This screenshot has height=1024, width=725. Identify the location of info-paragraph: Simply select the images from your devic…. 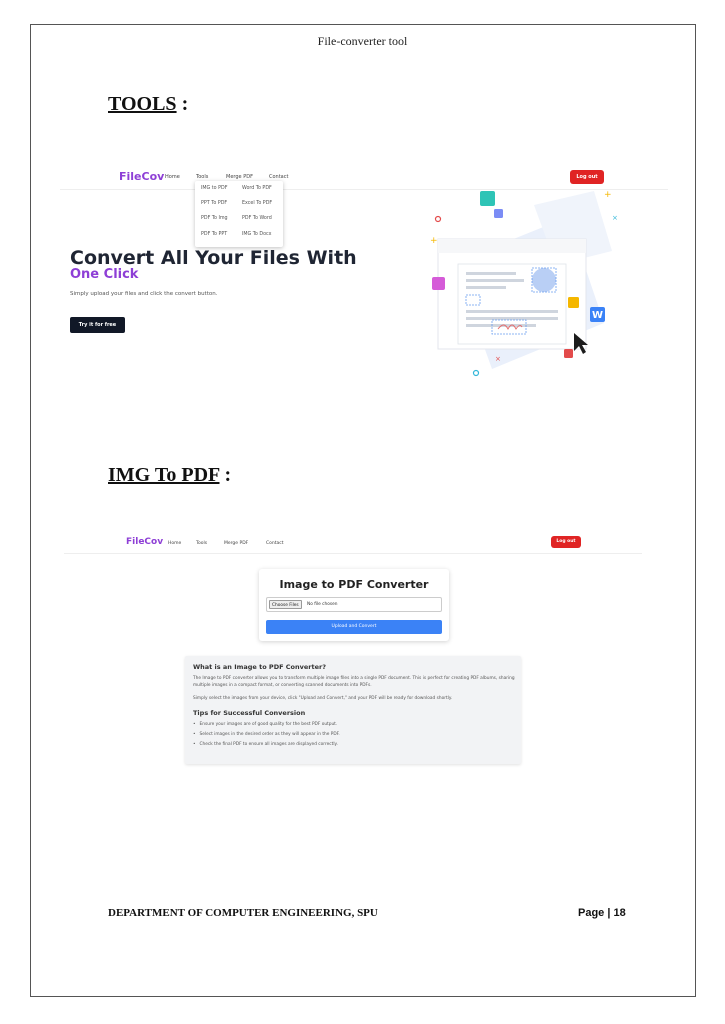
(323, 698).